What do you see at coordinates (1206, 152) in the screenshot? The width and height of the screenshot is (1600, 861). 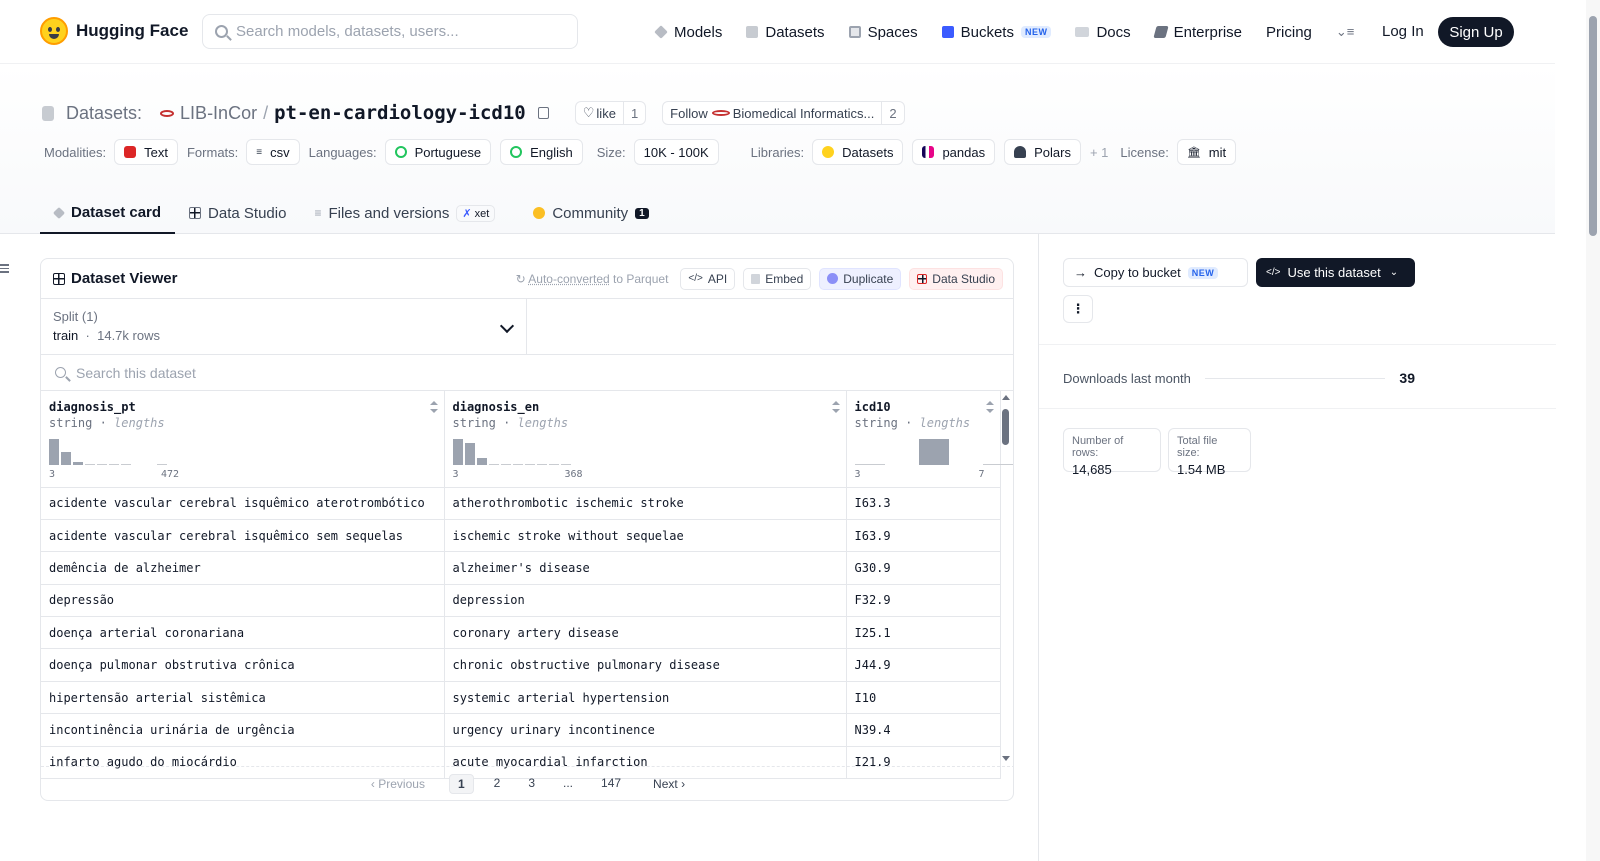 I see `tag-license: 🏛 mit` at bounding box center [1206, 152].